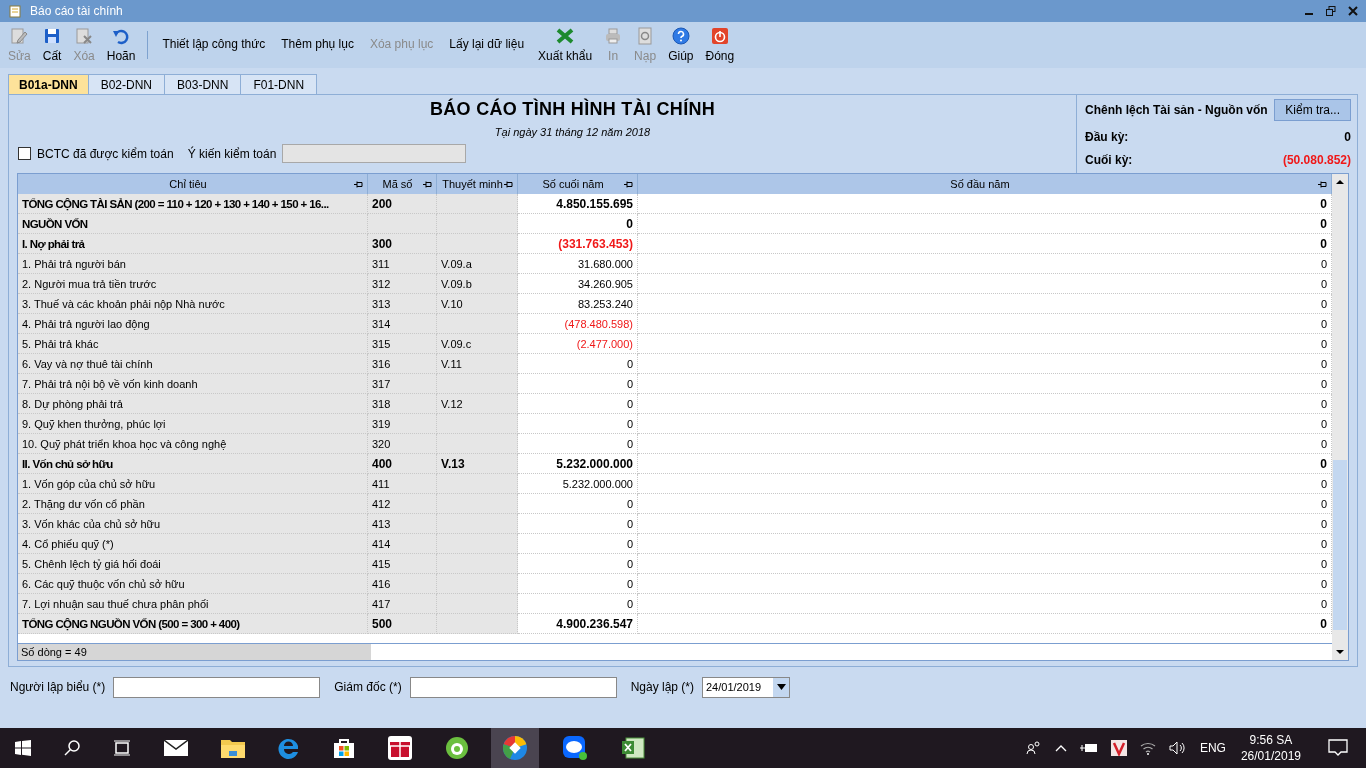 The height and width of the screenshot is (768, 1366). Describe the element at coordinates (1088, 748) in the screenshot. I see `battery-plug-icon` at that location.